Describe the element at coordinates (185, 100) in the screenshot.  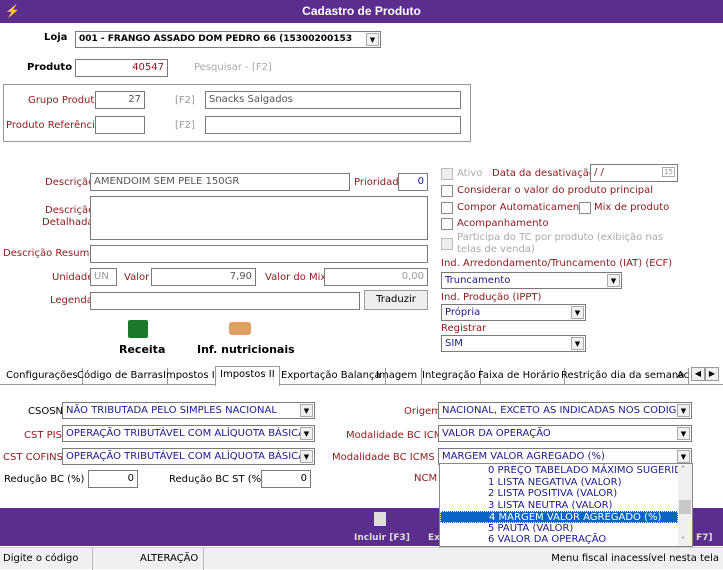
I see `grupo-f2: [F2]` at that location.